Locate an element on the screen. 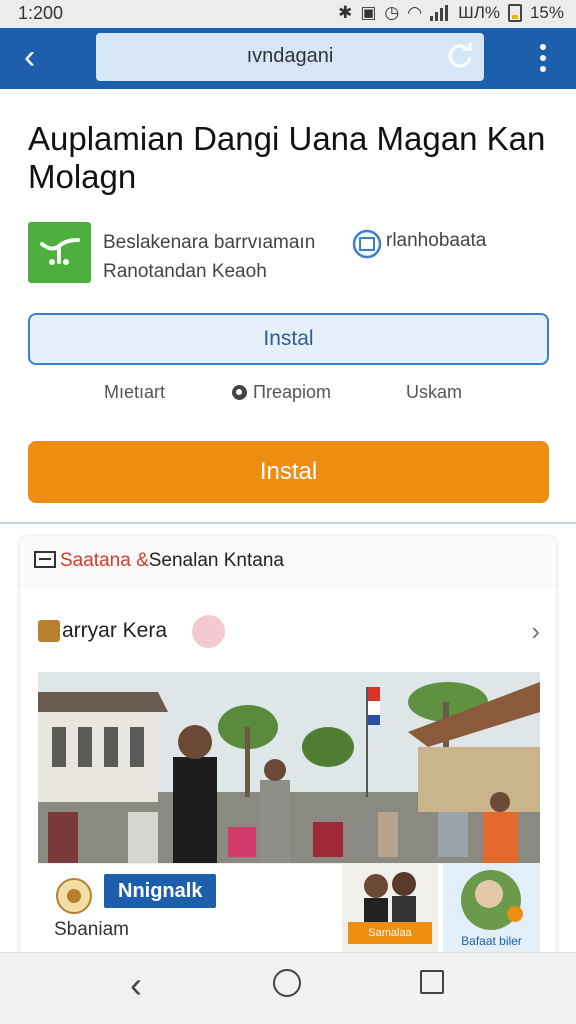  bluetooth-icon: ✱ is located at coordinates (345, 12).